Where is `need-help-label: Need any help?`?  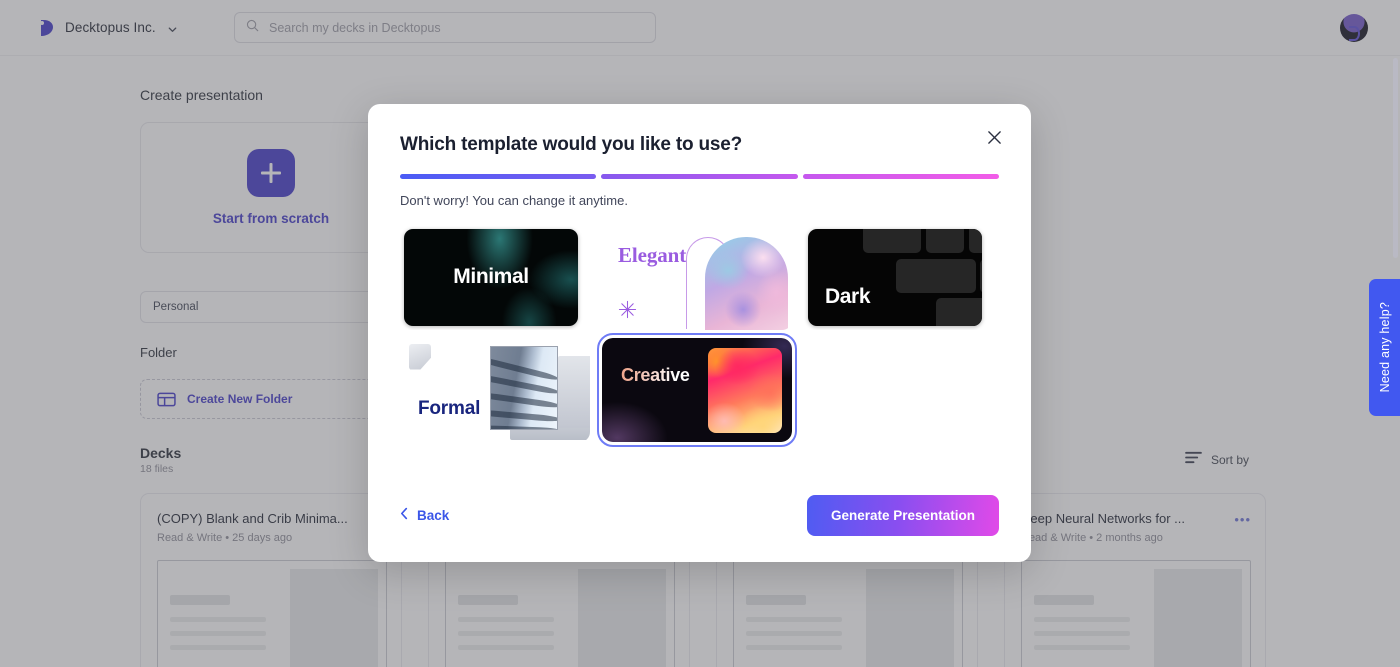
need-help-label: Need any help? is located at coordinates (1384, 347).